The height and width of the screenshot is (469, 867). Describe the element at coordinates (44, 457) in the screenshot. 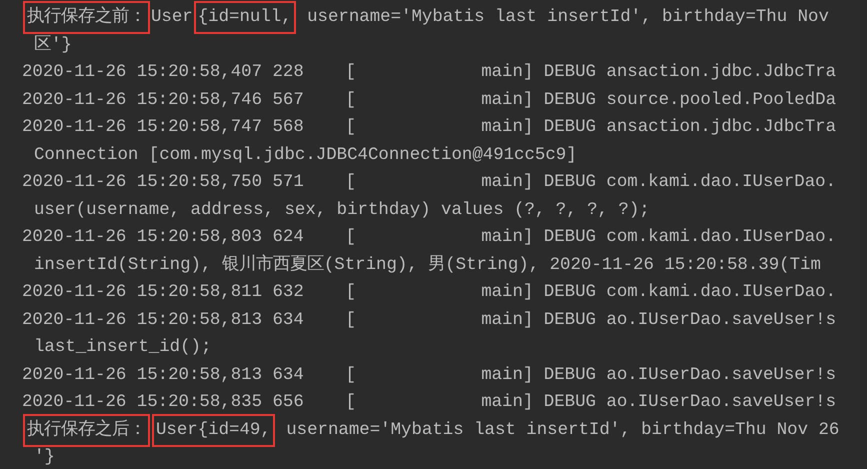

I see `console-text: '}` at that location.